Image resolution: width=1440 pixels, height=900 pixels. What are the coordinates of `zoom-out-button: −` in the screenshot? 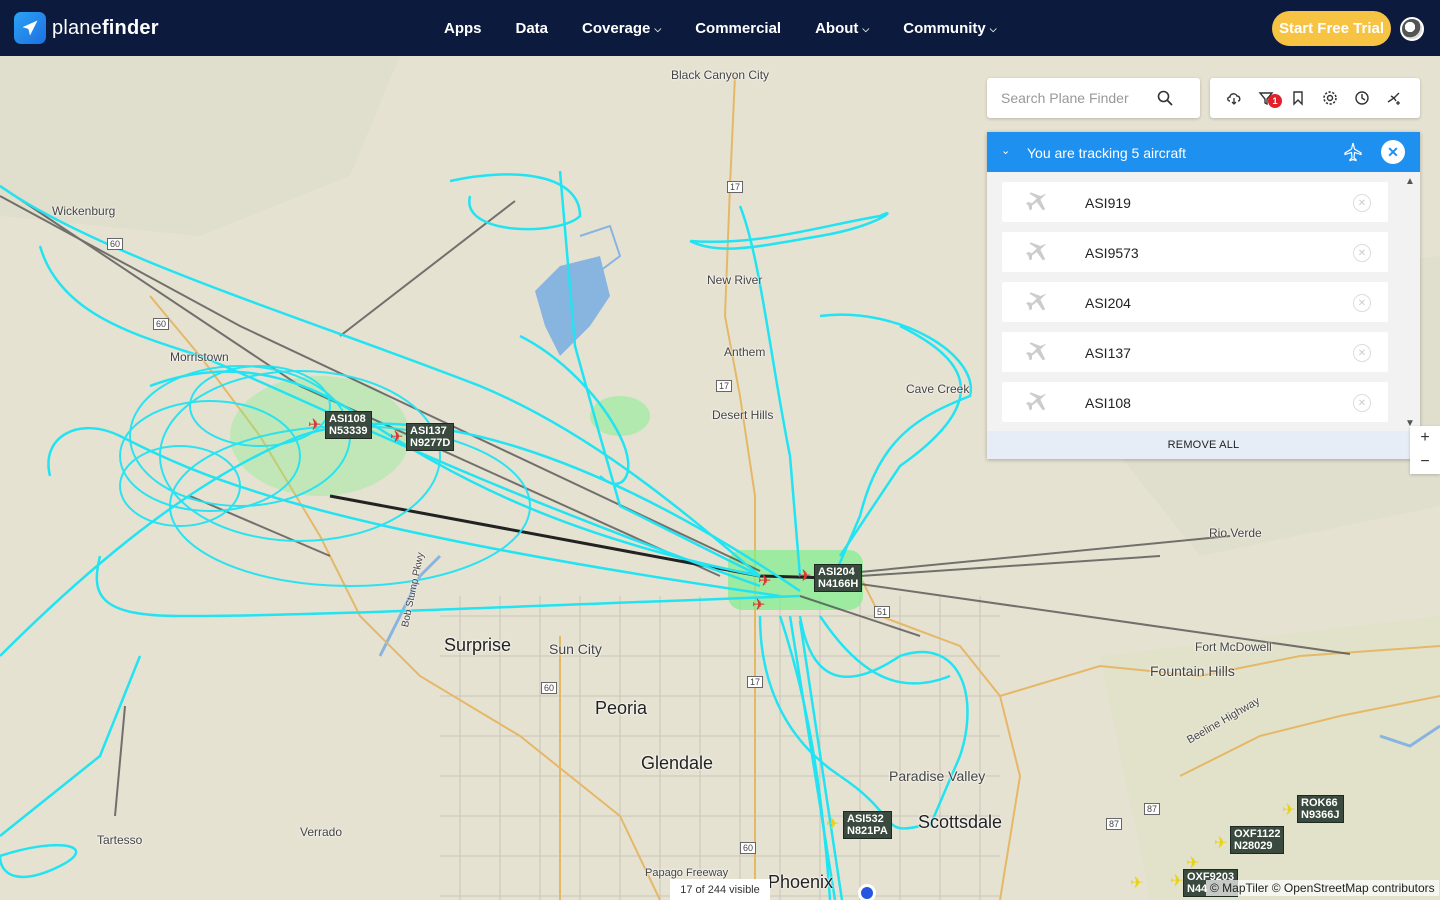 It's located at (1425, 462).